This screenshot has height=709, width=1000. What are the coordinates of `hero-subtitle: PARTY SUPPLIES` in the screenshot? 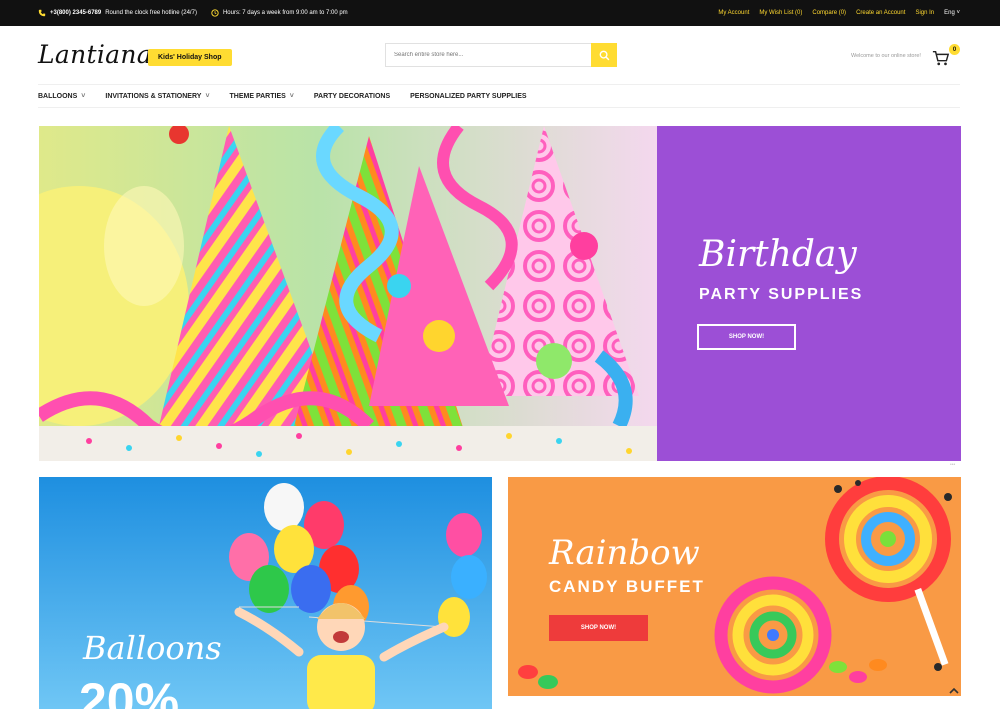 It's located at (781, 294).